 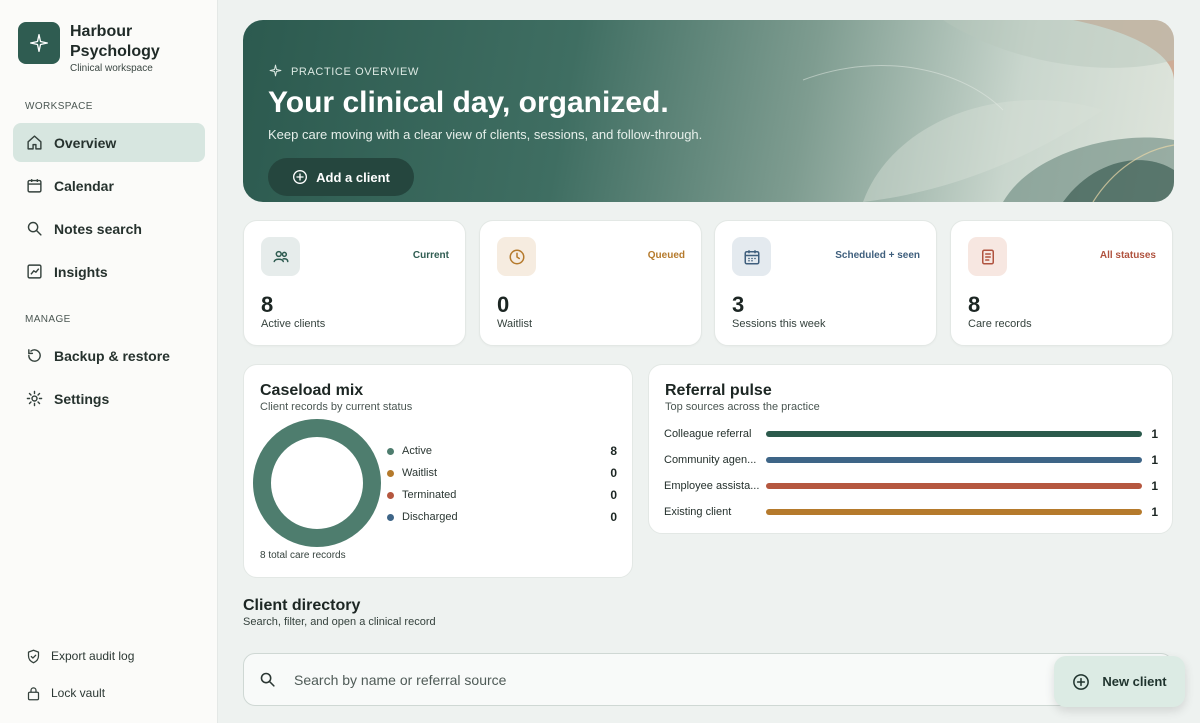 I want to click on export-audit-log-link: Export audit log, so click(x=79, y=656).